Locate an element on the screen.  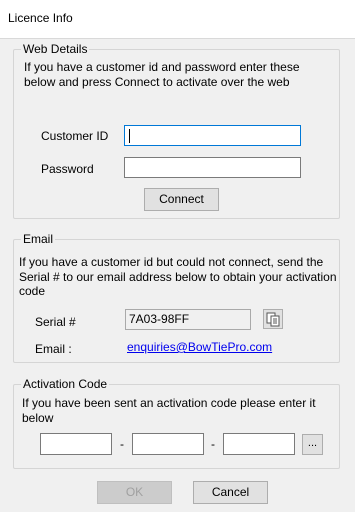
copy-icon is located at coordinates (273, 319).